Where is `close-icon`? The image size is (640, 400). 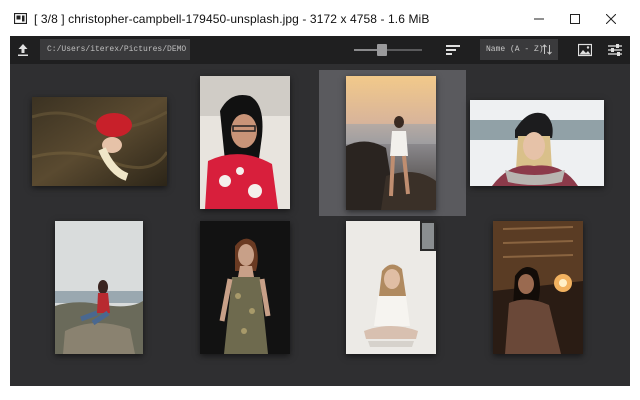 close-icon is located at coordinates (611, 19).